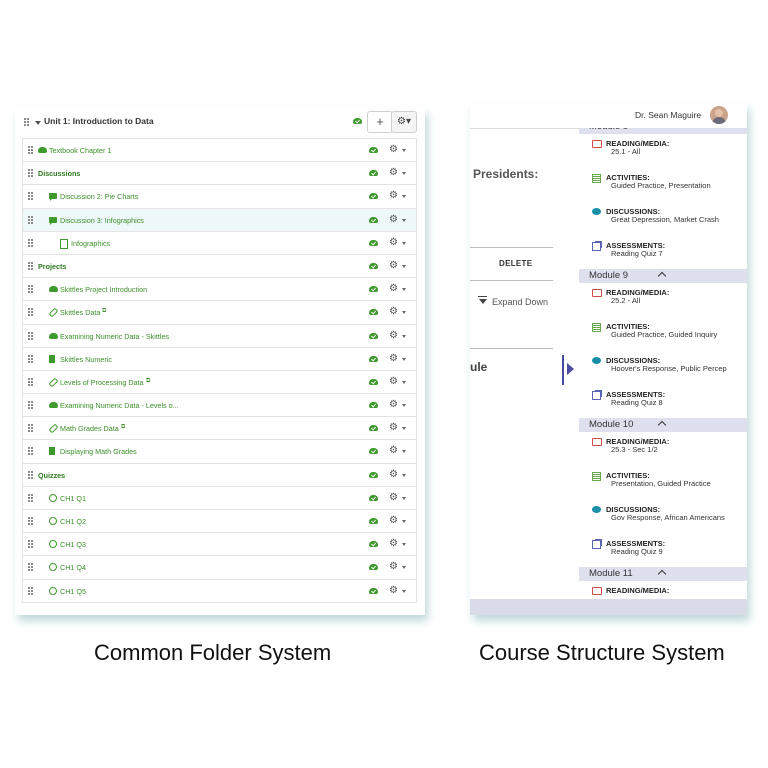 The height and width of the screenshot is (768, 768). Describe the element at coordinates (219, 220) in the screenshot. I see `folder-row: Discussion 3: Infographics ⚙` at that location.